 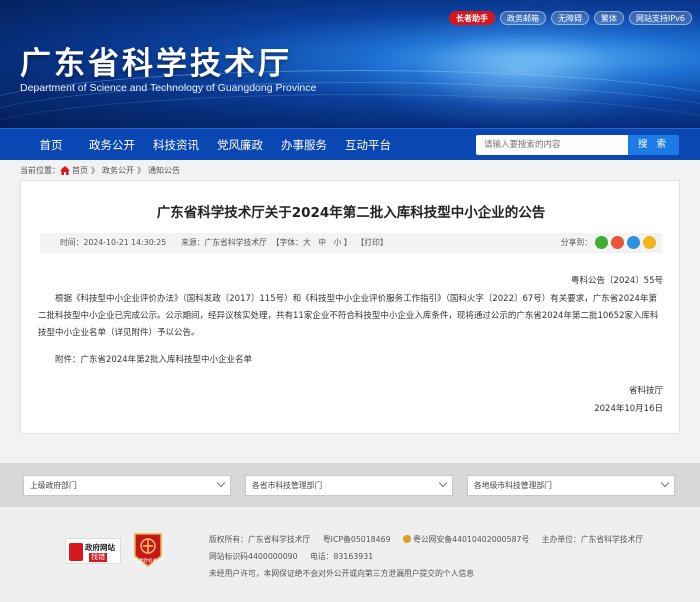 I want to click on gov-mail-link: 政务邮箱, so click(x=522, y=18).